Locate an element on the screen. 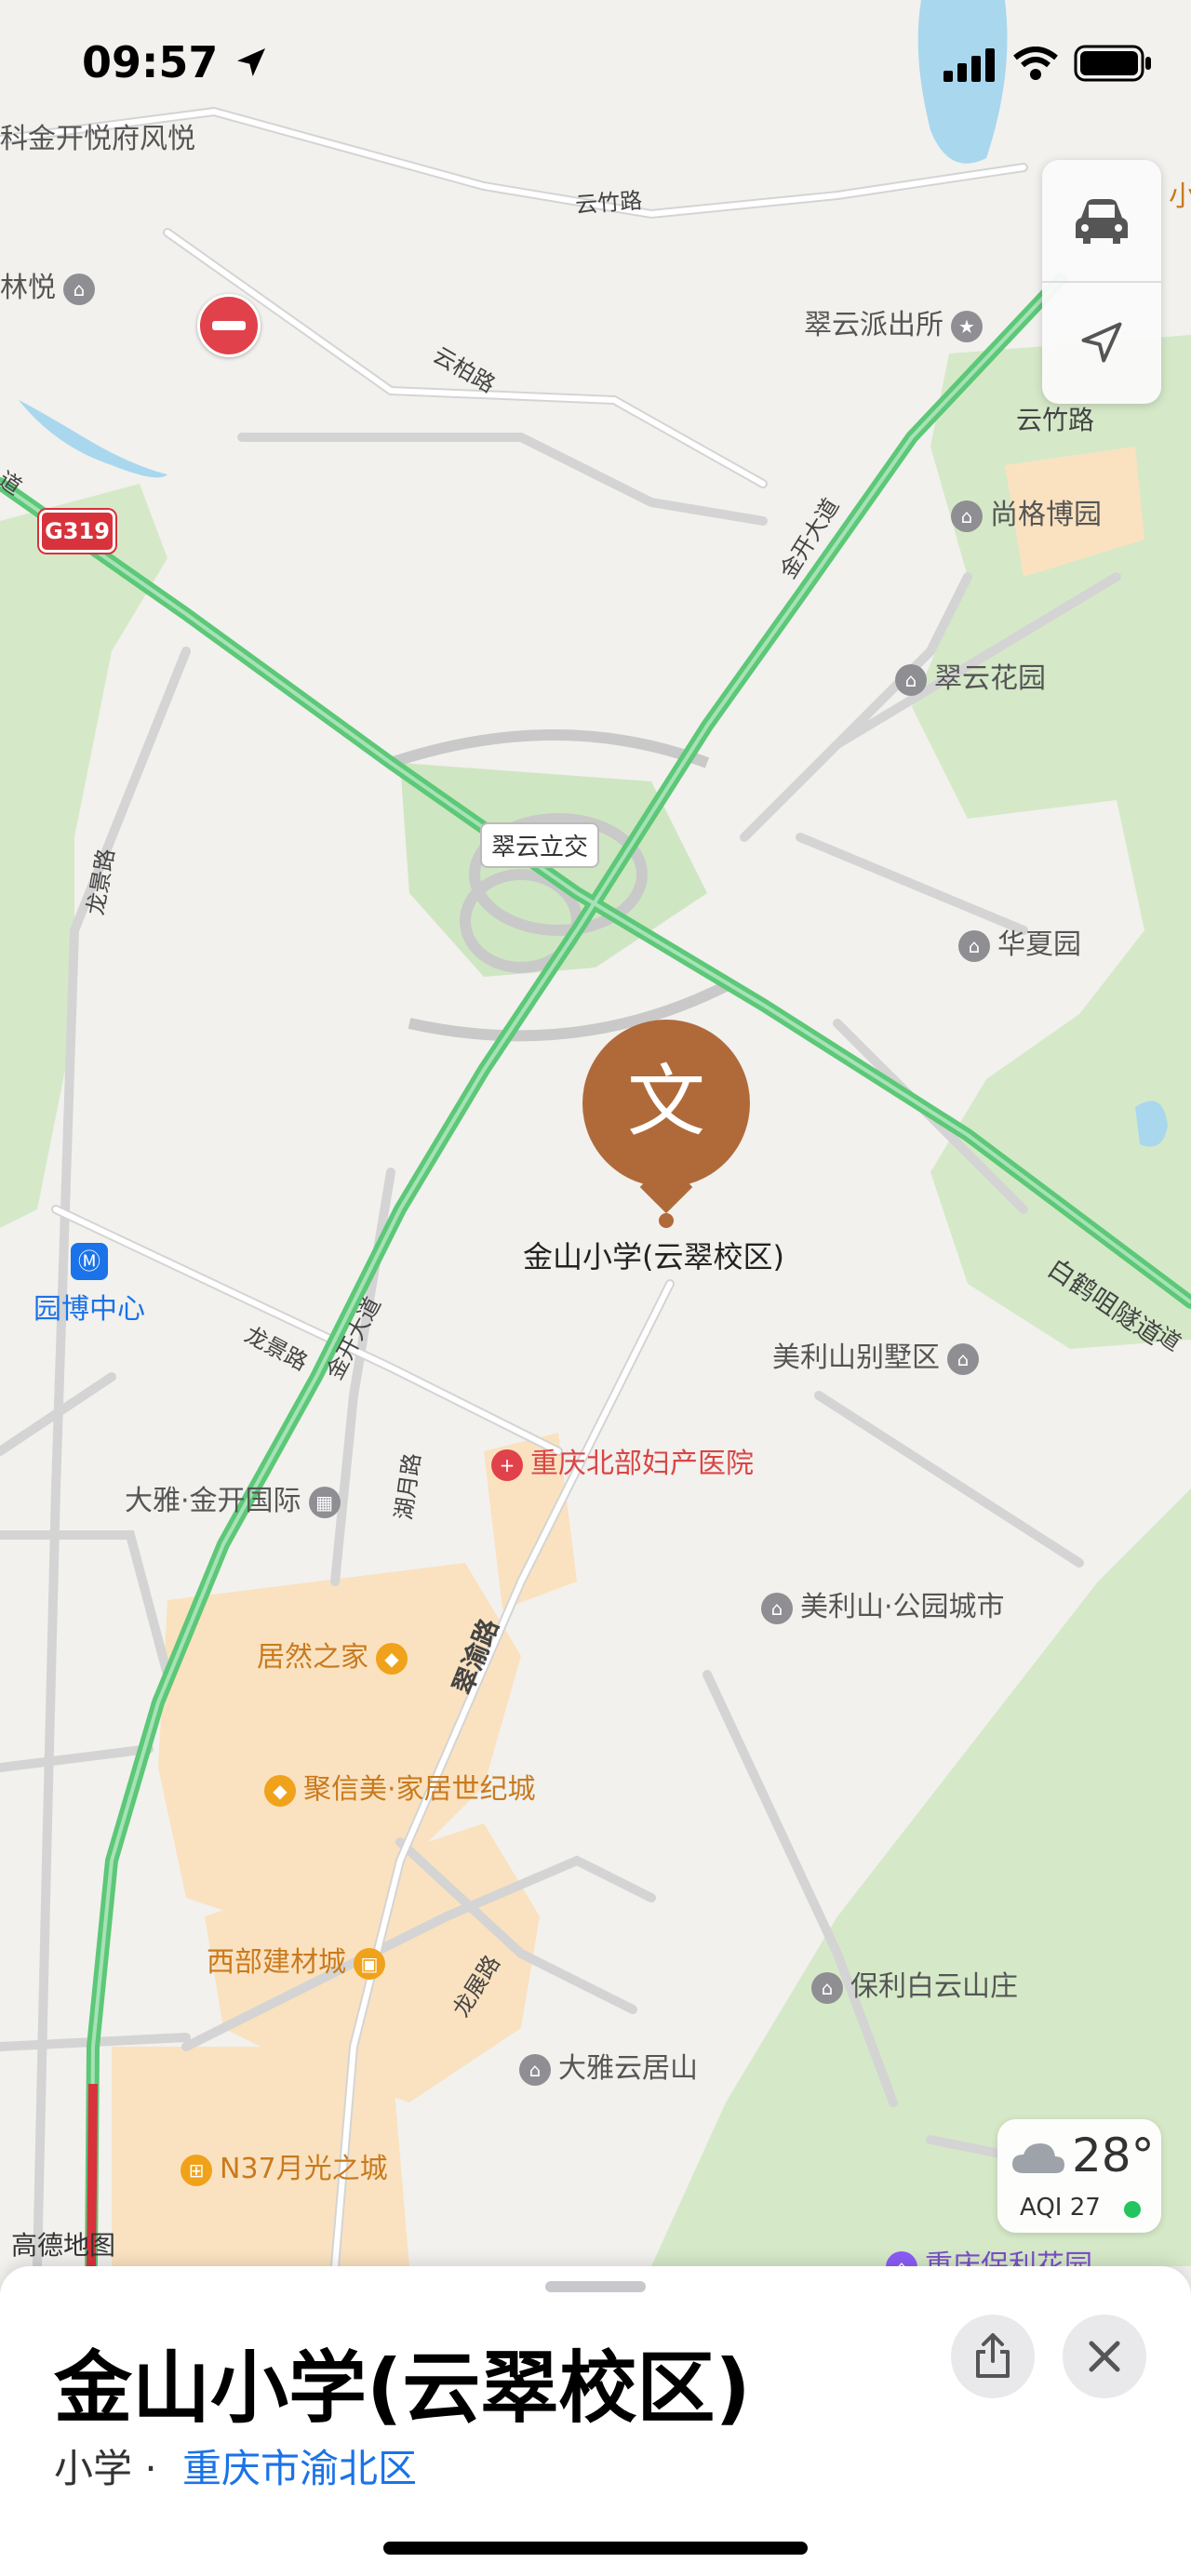  shopping-bag-icon: ▣ is located at coordinates (369, 1963).